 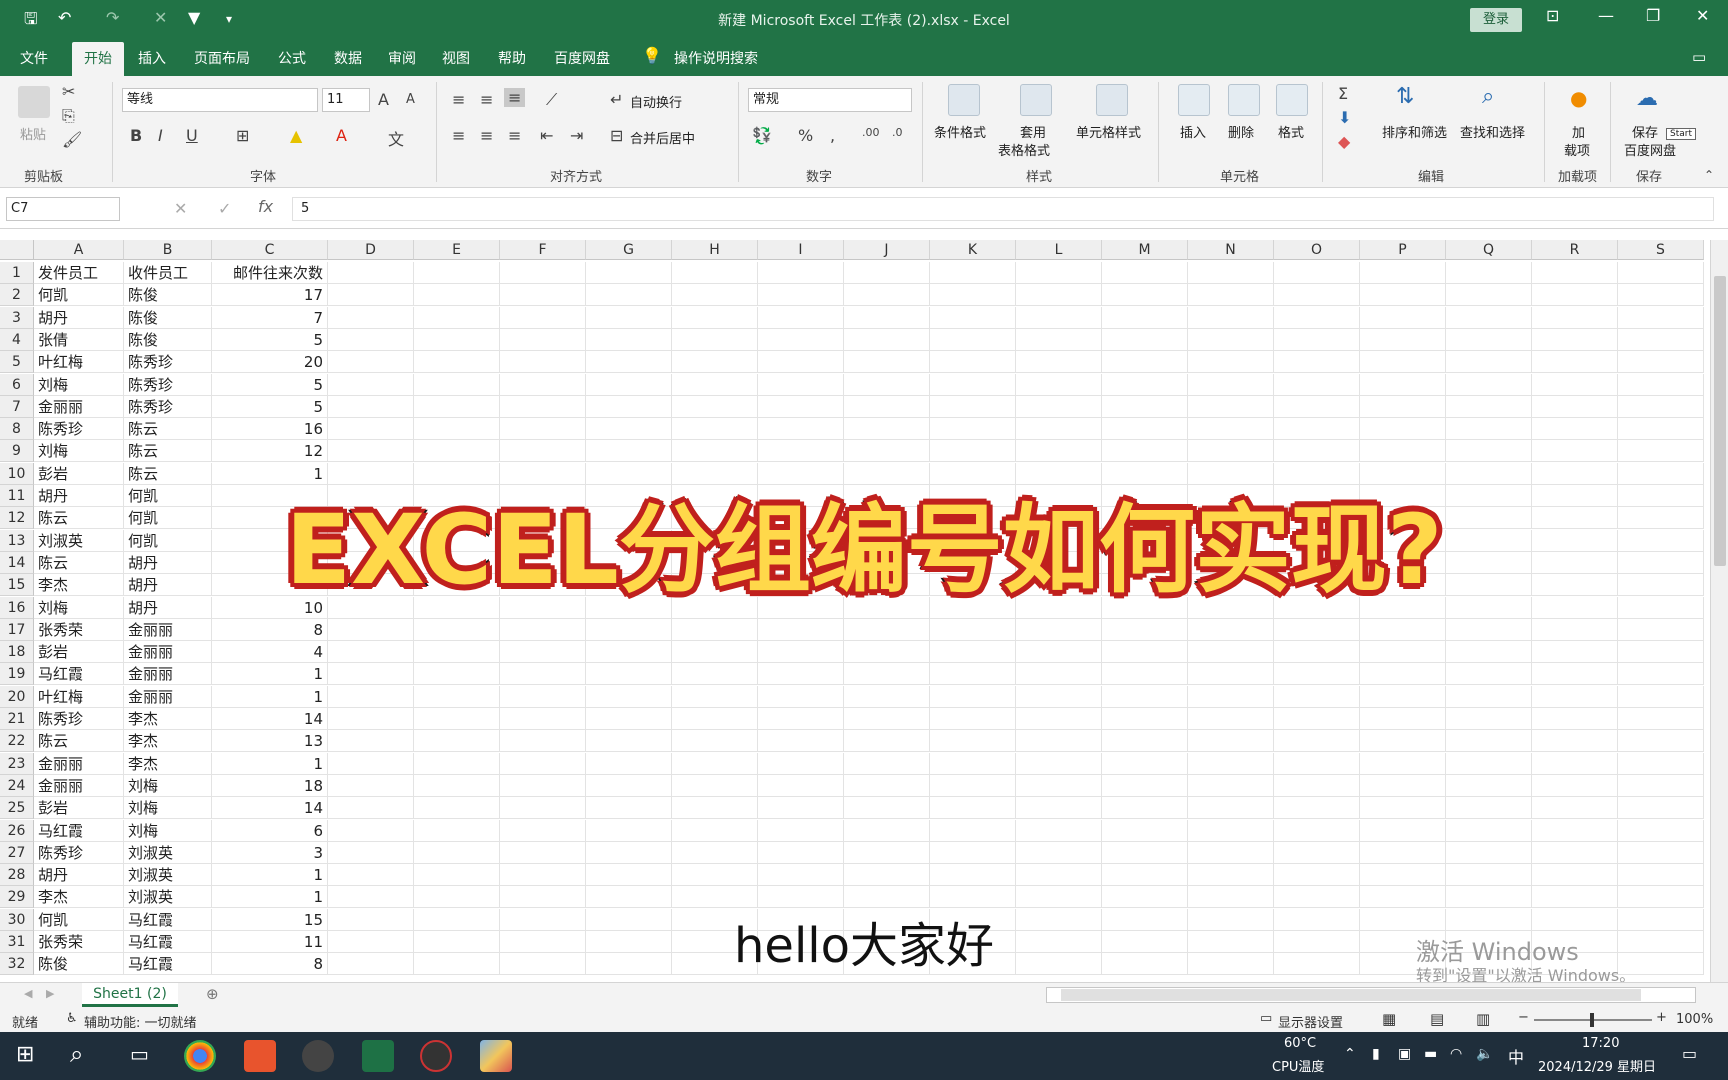 I want to click on minimize-icon: —, so click(x=1606, y=15).